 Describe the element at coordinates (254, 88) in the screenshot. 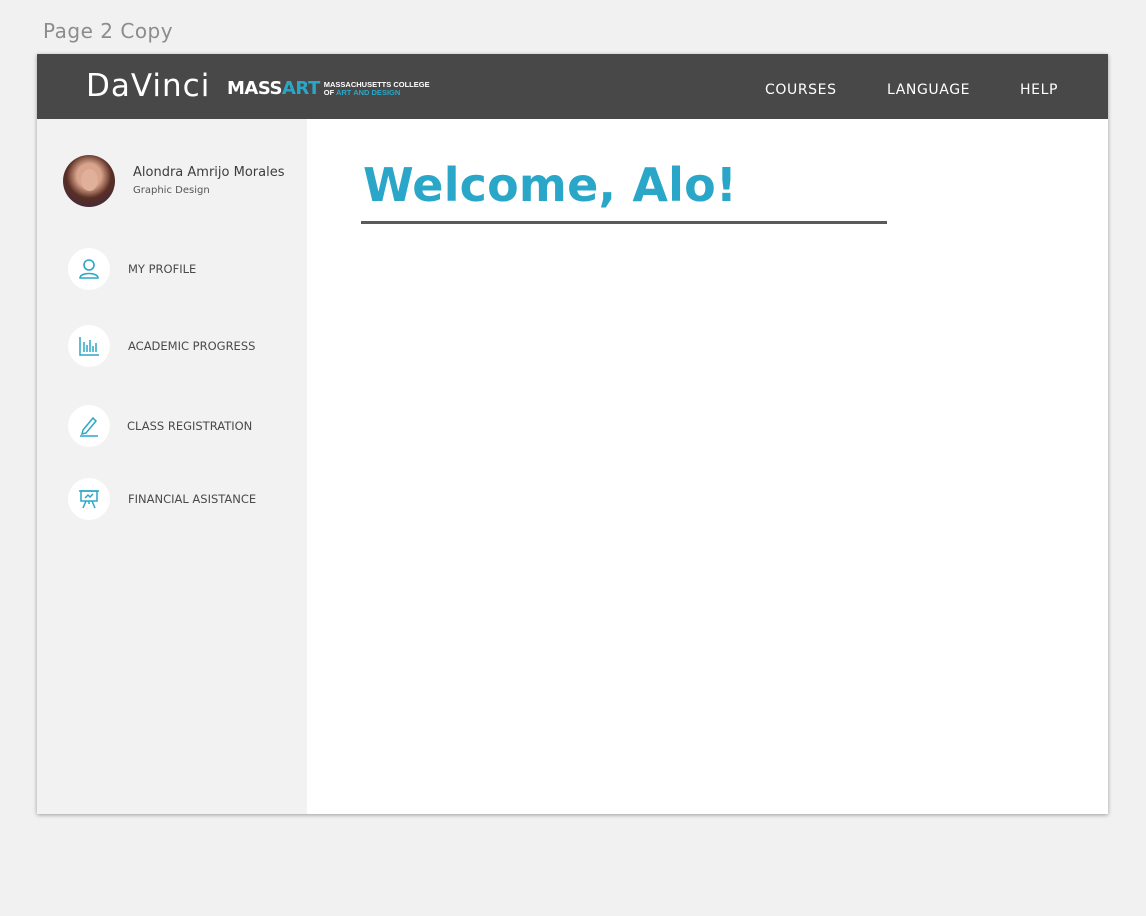

I see `logo-mass-text: MASS` at that location.